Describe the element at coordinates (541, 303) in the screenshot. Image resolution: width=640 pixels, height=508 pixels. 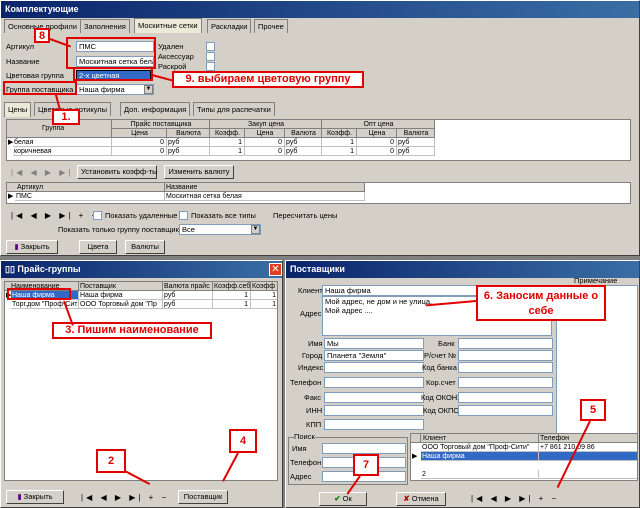
I see `annotation-6: 6. Заносим данные о себе` at that location.